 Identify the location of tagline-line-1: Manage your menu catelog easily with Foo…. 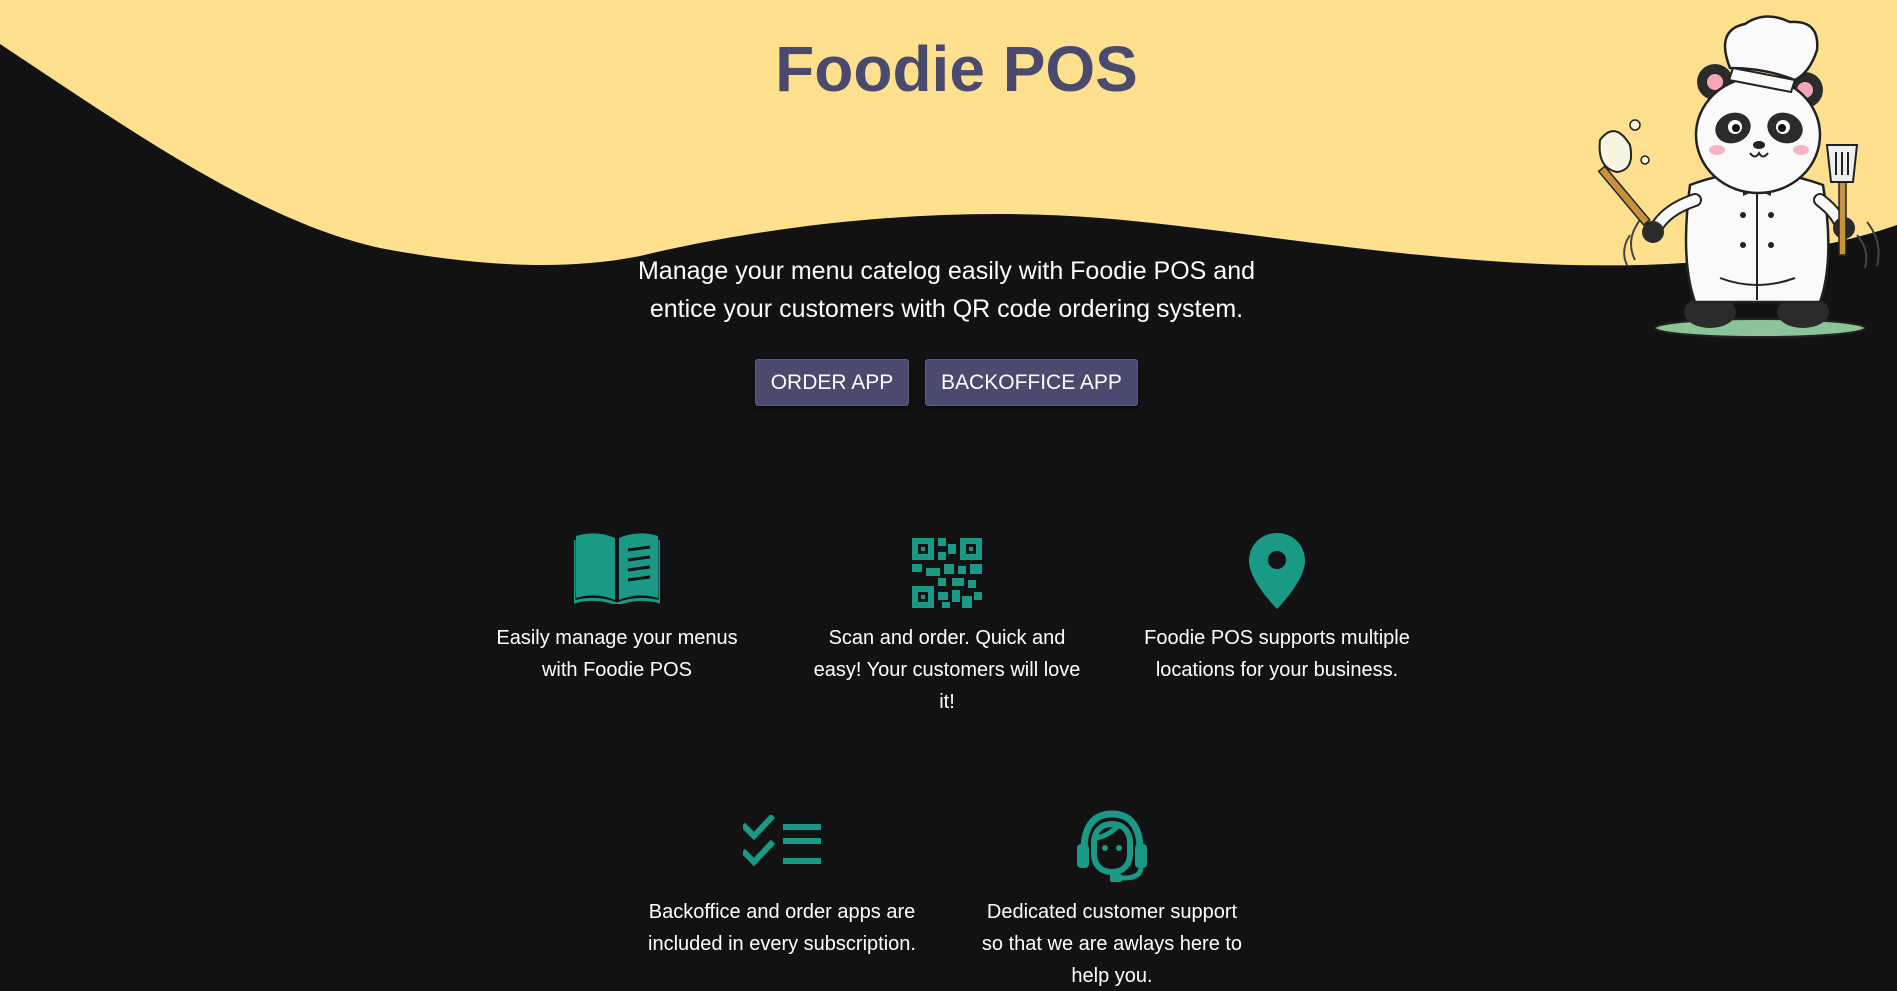
(946, 271).